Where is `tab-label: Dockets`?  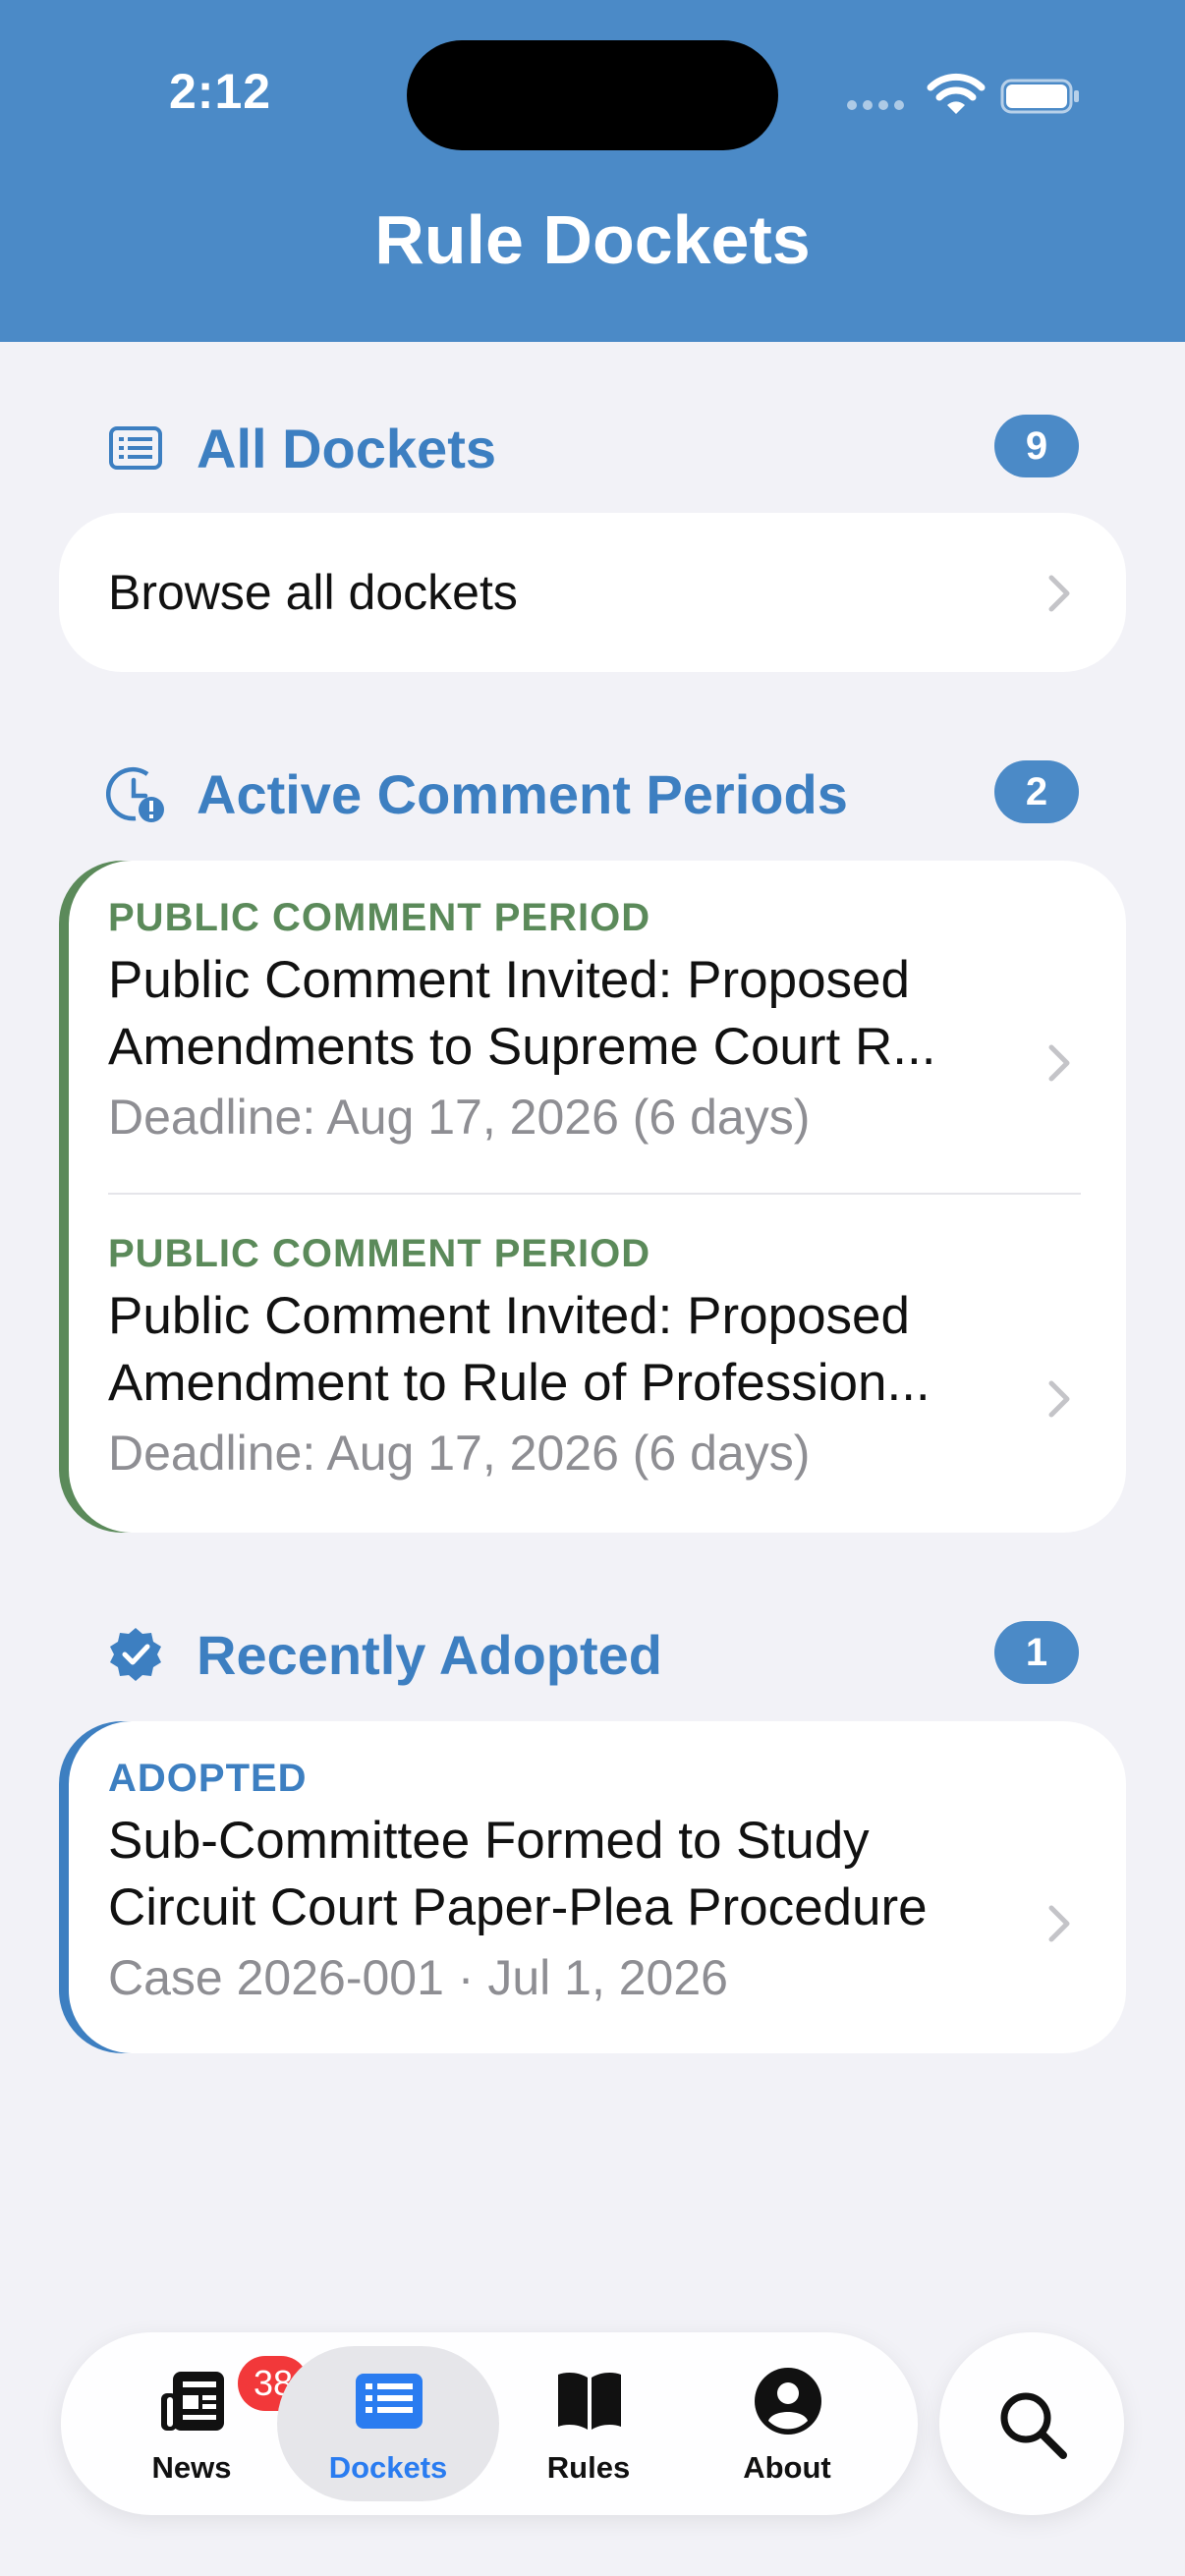
tab-label: Dockets is located at coordinates (388, 2467).